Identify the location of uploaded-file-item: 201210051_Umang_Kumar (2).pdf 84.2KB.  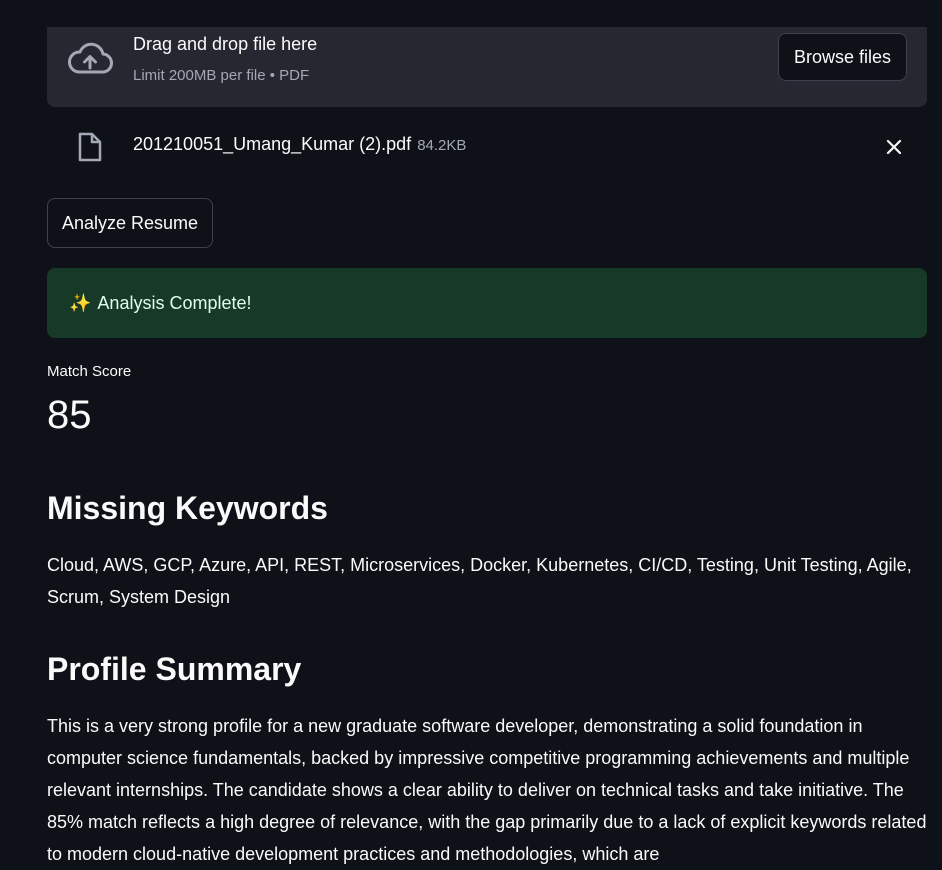
(487, 147).